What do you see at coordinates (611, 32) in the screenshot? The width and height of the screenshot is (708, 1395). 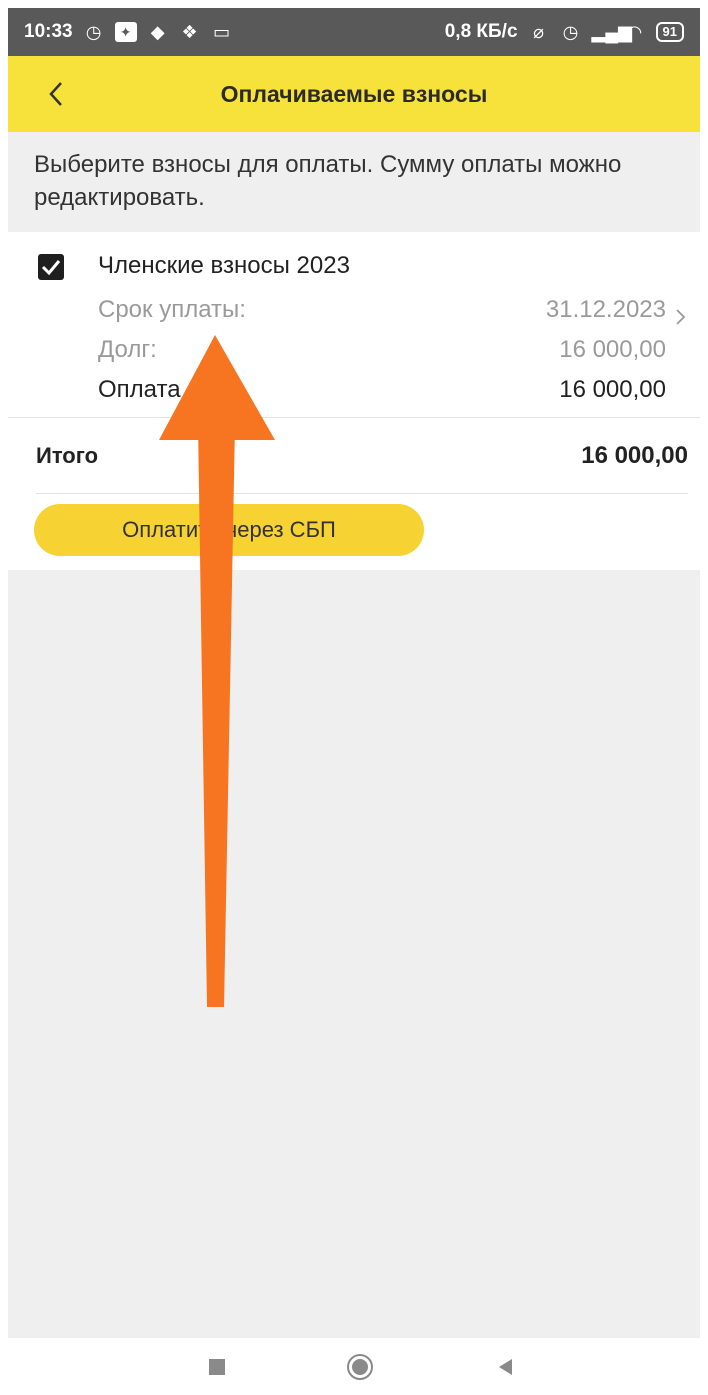 I see `signal-icon: ▂▄▆` at bounding box center [611, 32].